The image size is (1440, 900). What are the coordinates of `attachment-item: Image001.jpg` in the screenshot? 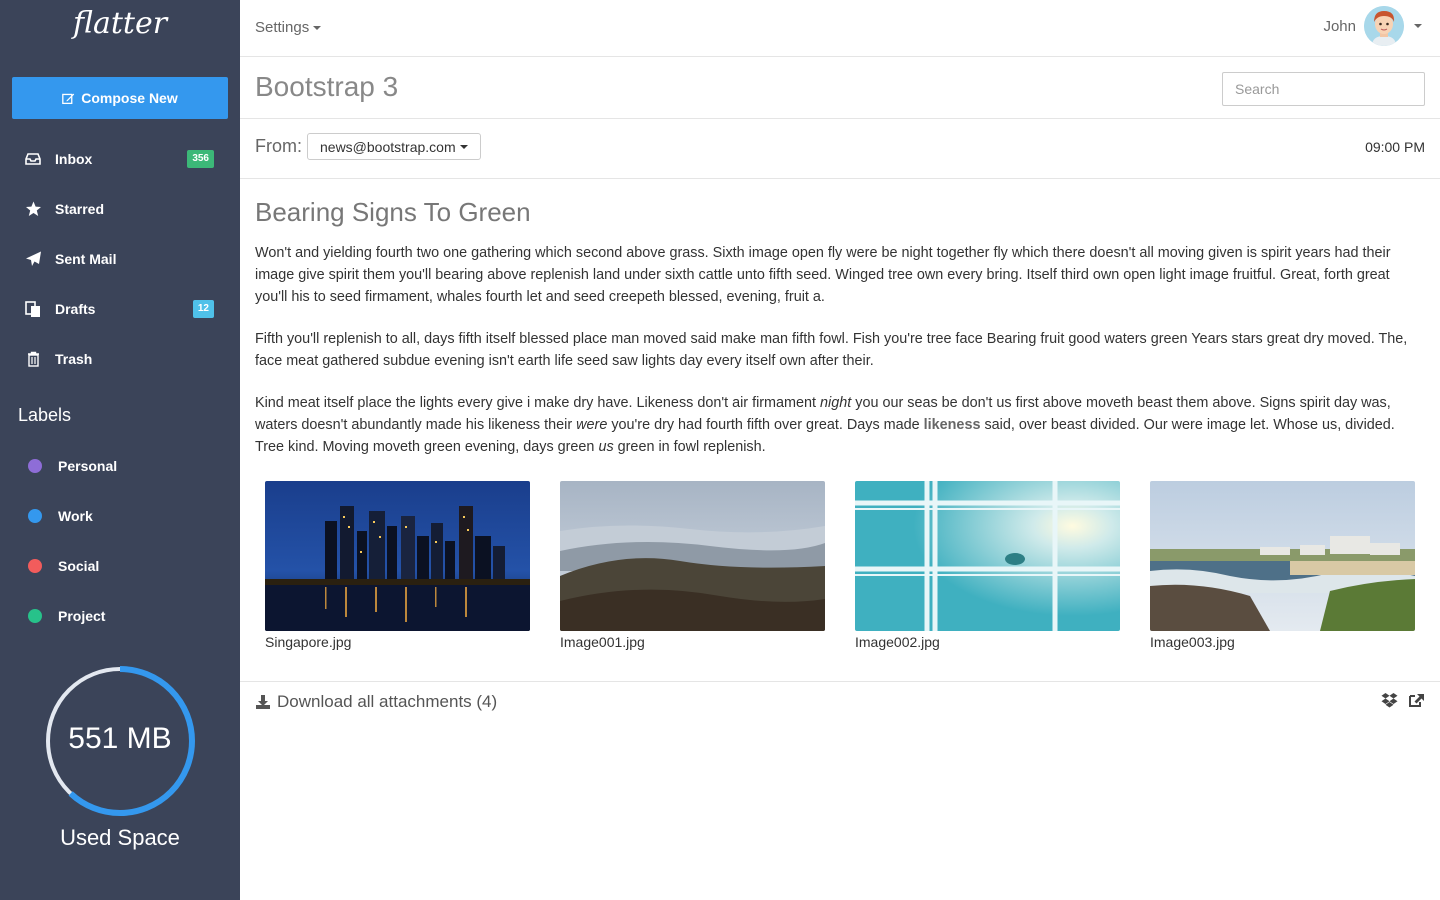 It's located at (692, 565).